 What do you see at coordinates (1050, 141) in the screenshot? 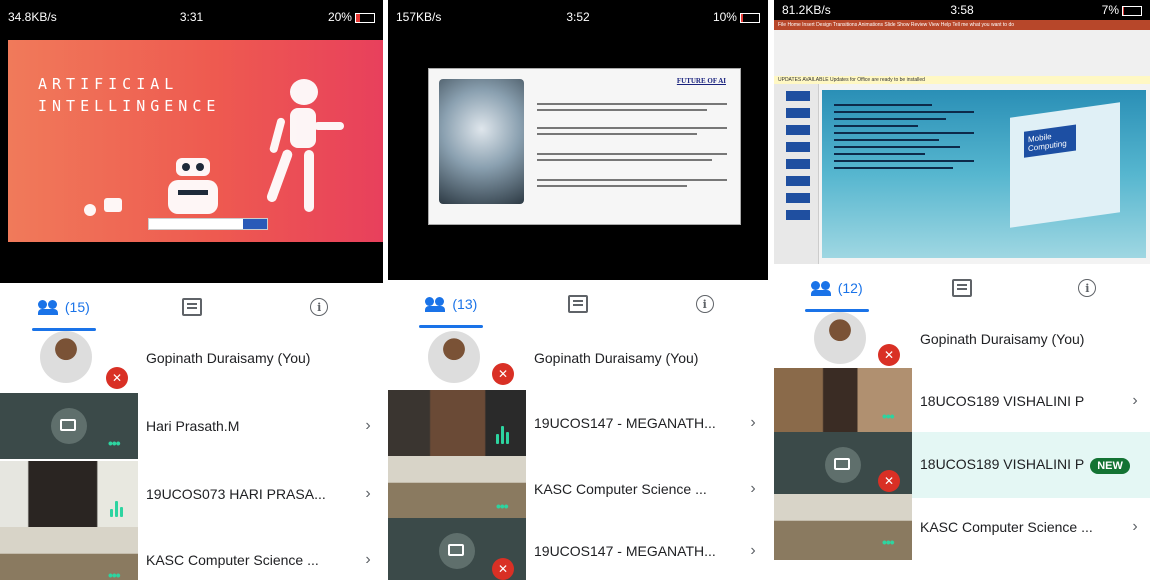
I see `slide-graphic-label: Mobile Computing` at bounding box center [1050, 141].